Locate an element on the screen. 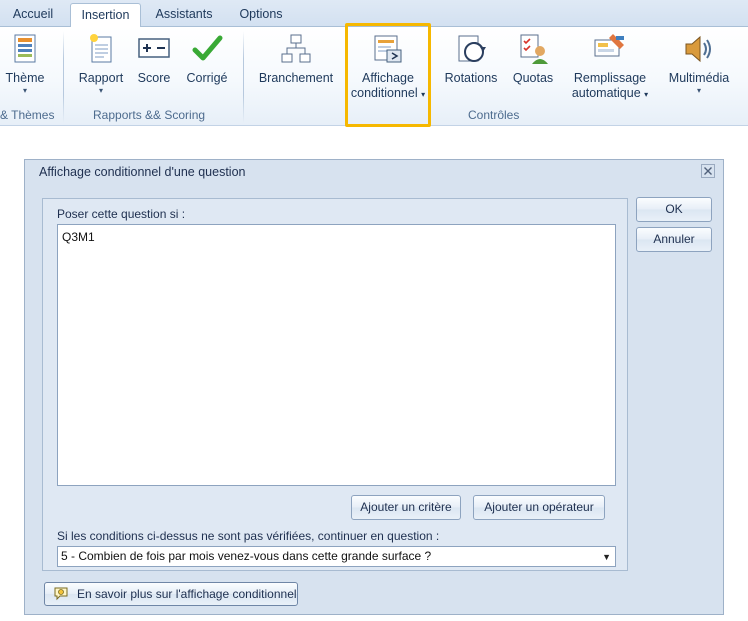  highlight-frame is located at coordinates (388, 75).